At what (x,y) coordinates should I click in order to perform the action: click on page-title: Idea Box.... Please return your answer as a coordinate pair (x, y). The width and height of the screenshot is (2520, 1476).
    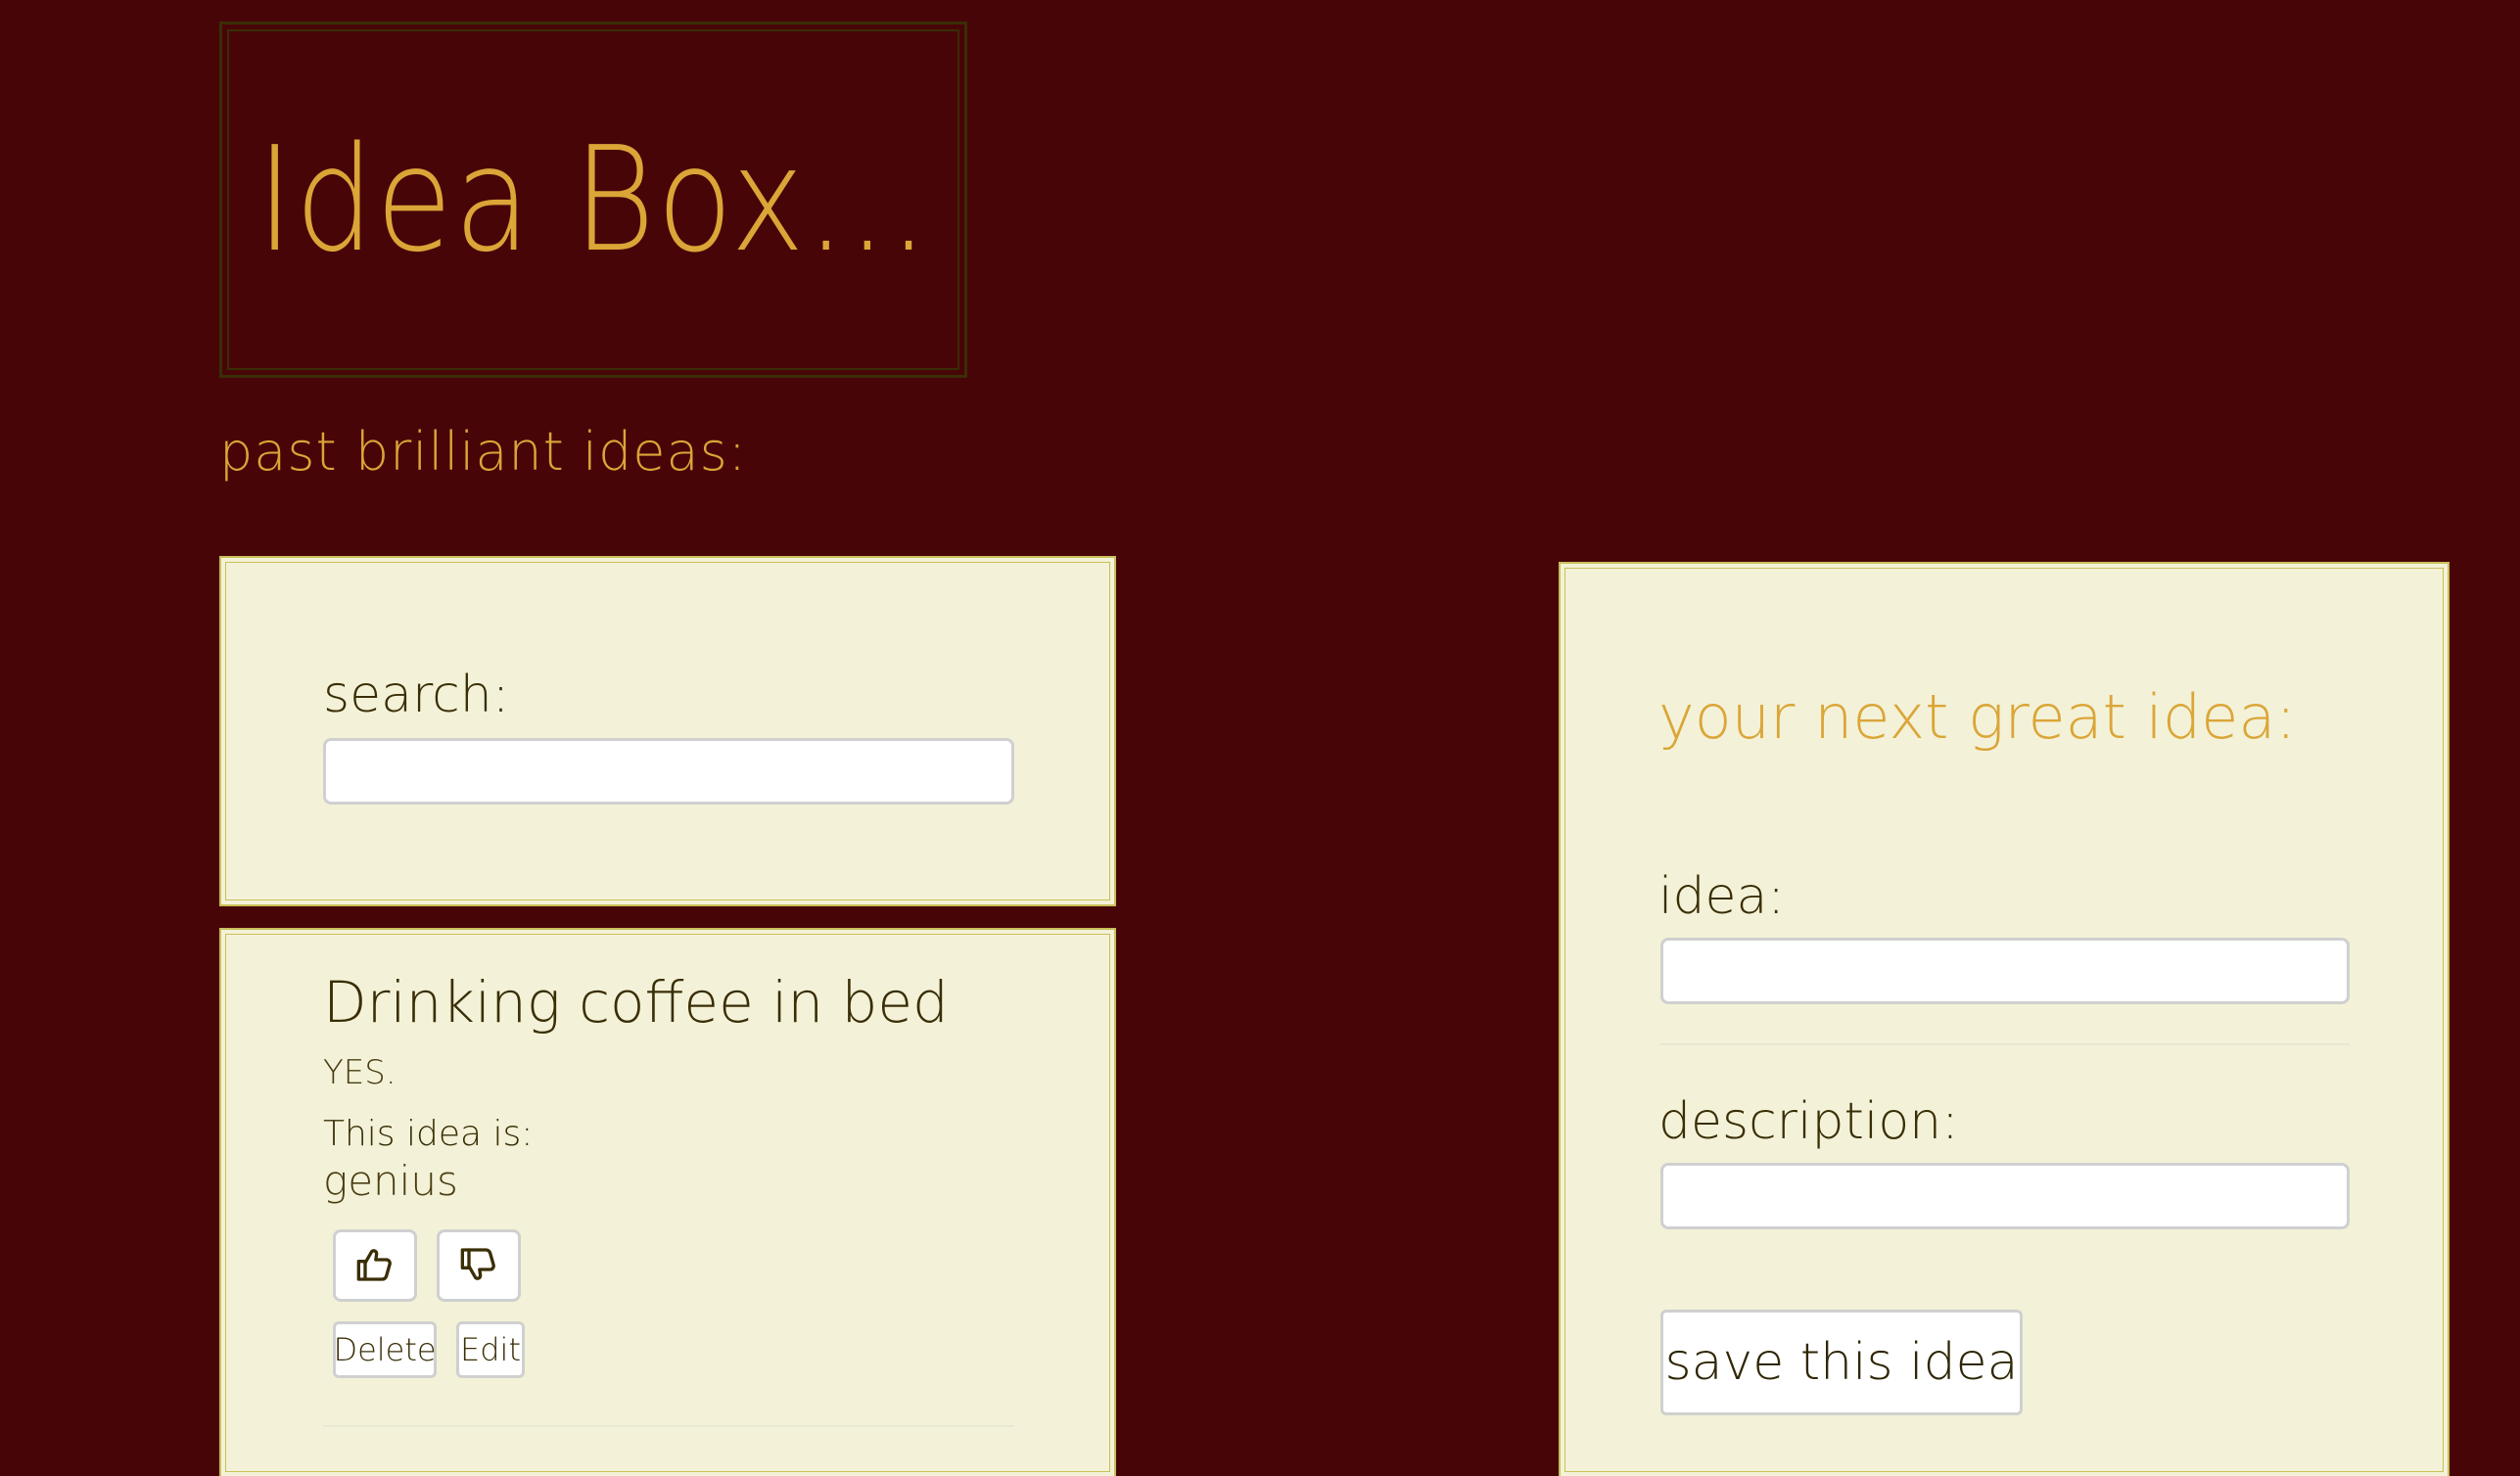
    Looking at the image, I should click on (594, 199).